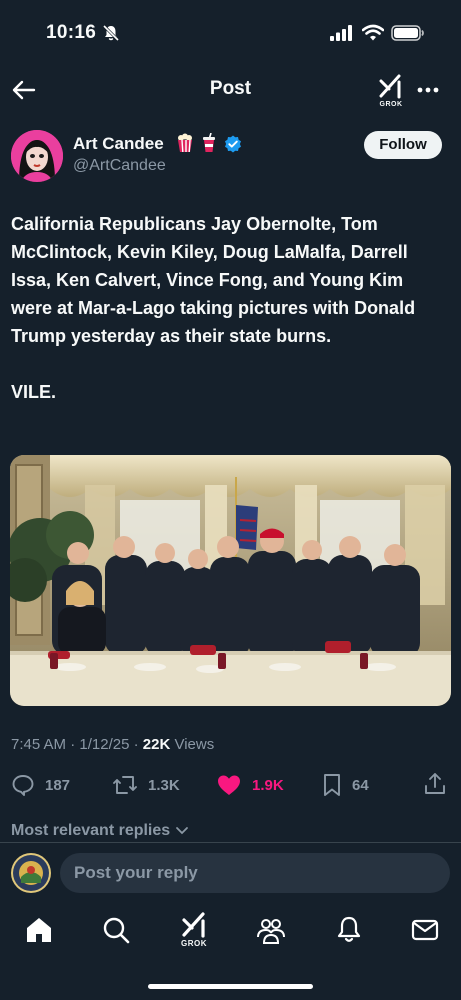 The width and height of the screenshot is (461, 1000). I want to click on author-name: Art Candee, so click(118, 144).